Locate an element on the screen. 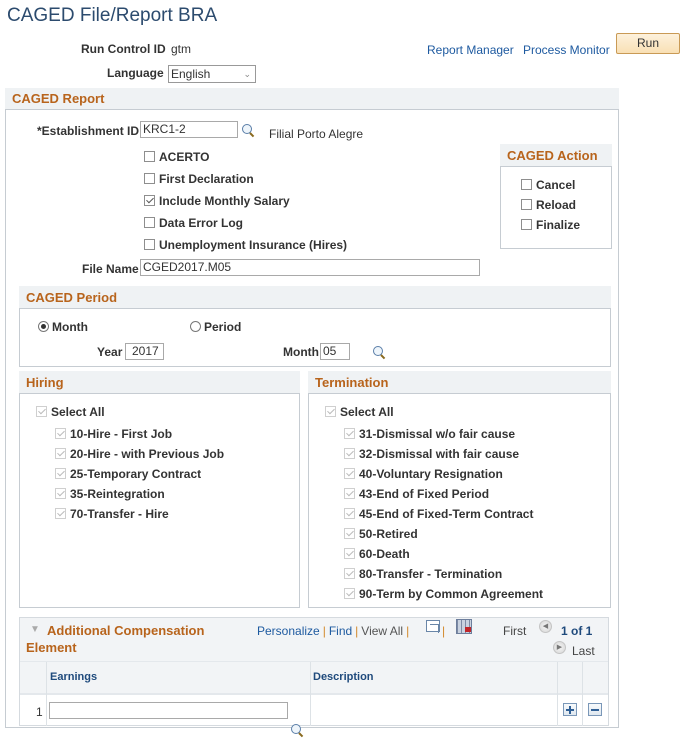 The width and height of the screenshot is (690, 739). collapse-triangle-icon: ▼ is located at coordinates (35, 629).